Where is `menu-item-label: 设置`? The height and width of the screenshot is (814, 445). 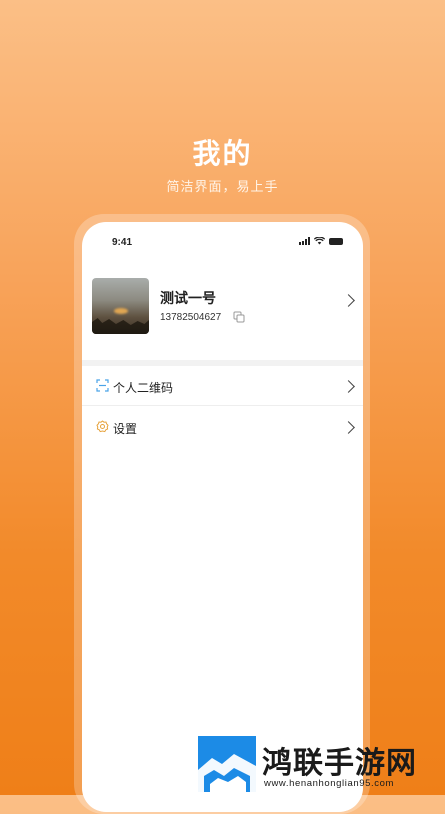
menu-item-label: 设置 is located at coordinates (125, 429).